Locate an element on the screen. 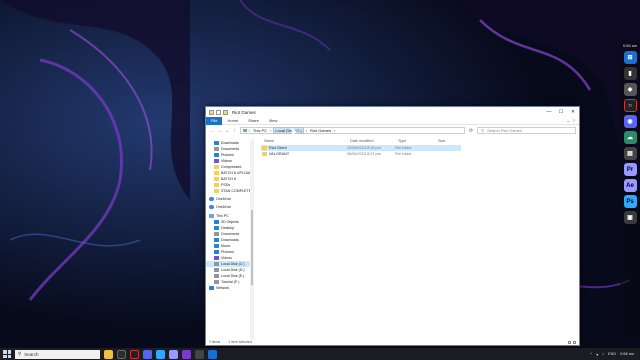 The width and height of the screenshot is (640, 360). ribbon-tabs: File Home Share View ⌄ ? is located at coordinates (392, 120).